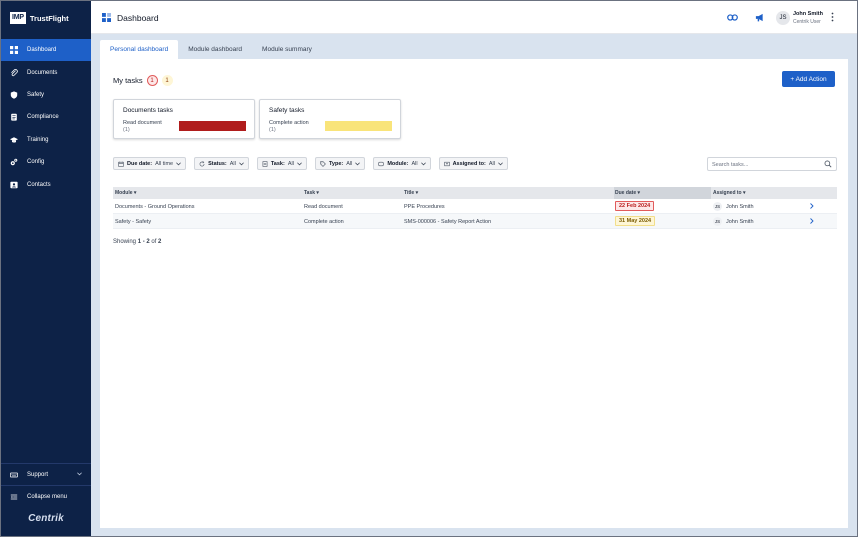 The height and width of the screenshot is (537, 858). What do you see at coordinates (662, 193) in the screenshot?
I see `column-header-due-date: Due date ▾` at bounding box center [662, 193].